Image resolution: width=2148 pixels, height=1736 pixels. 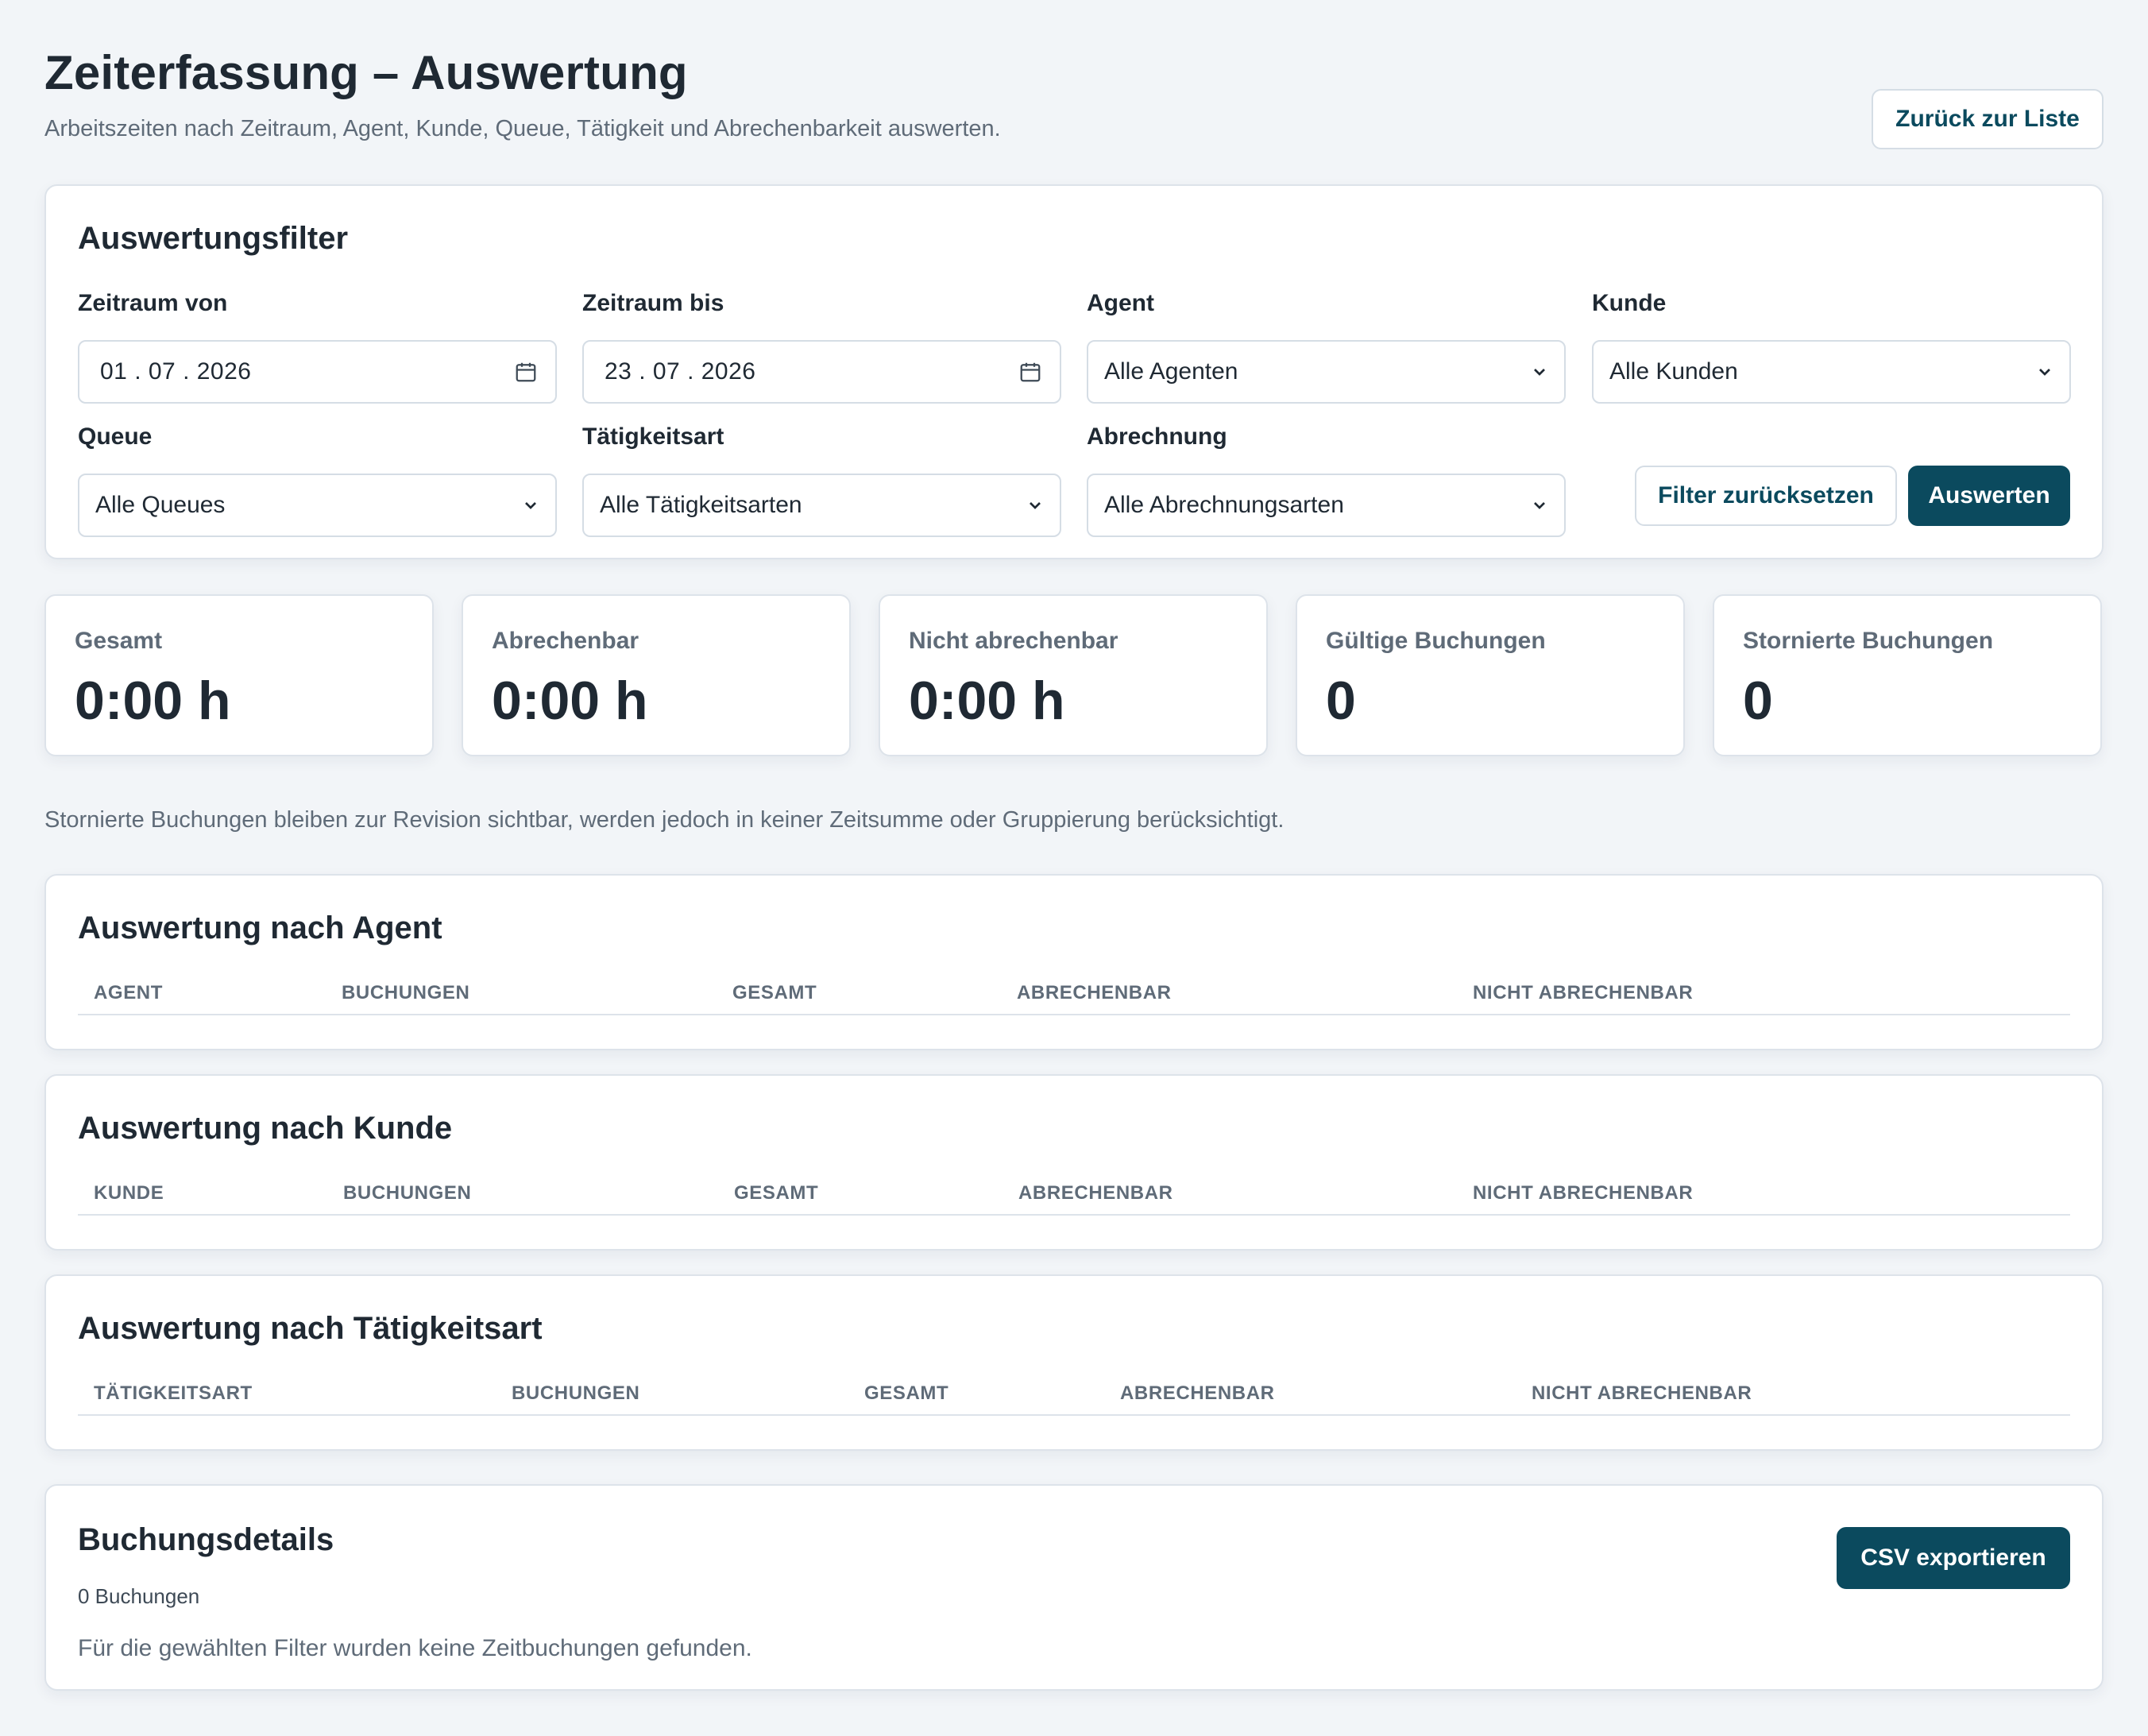 What do you see at coordinates (565, 641) in the screenshot?
I see `stat-label: Abrechenbar` at bounding box center [565, 641].